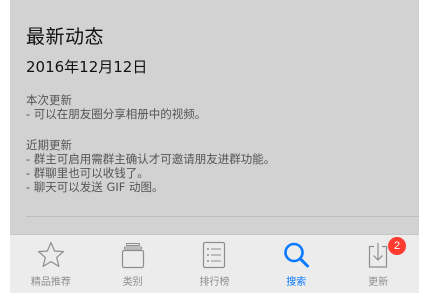  I want to click on tab-top-charts: 排行榜, so click(215, 264).